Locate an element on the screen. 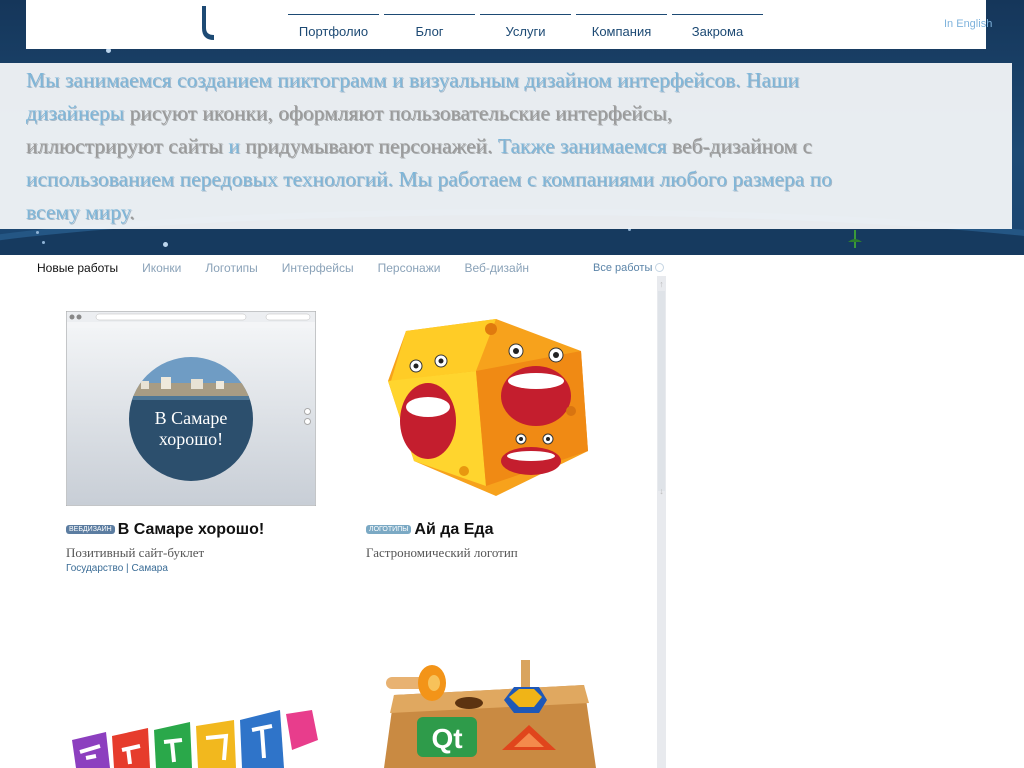 The width and height of the screenshot is (1024, 768). nav-services: Услуги is located at coordinates (525, 24).